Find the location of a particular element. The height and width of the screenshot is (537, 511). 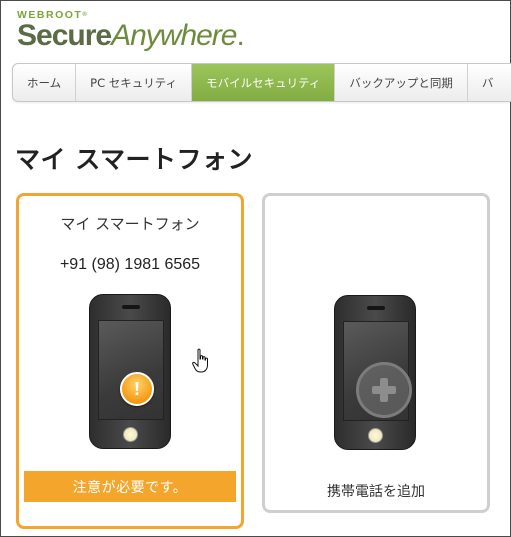

tab-home: ホーム is located at coordinates (45, 82).